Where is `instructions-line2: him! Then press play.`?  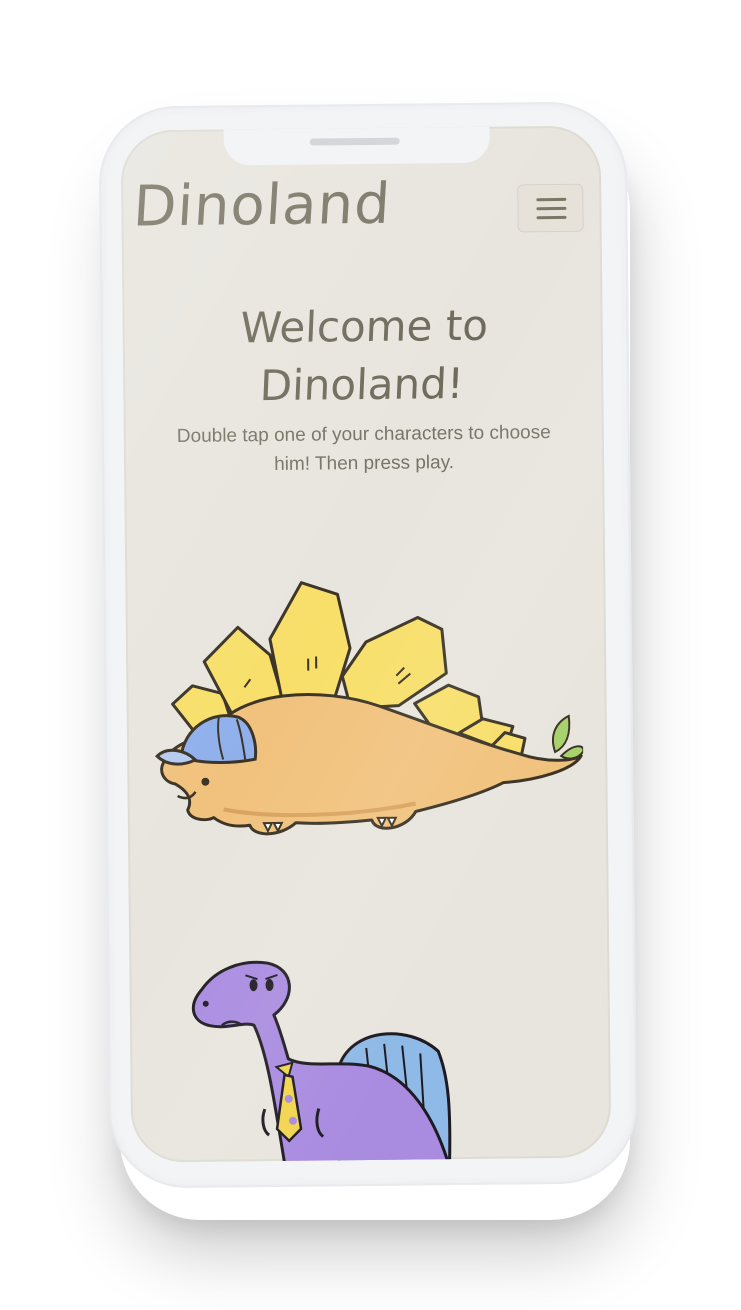
instructions-line2: him! Then press play. is located at coordinates (364, 463).